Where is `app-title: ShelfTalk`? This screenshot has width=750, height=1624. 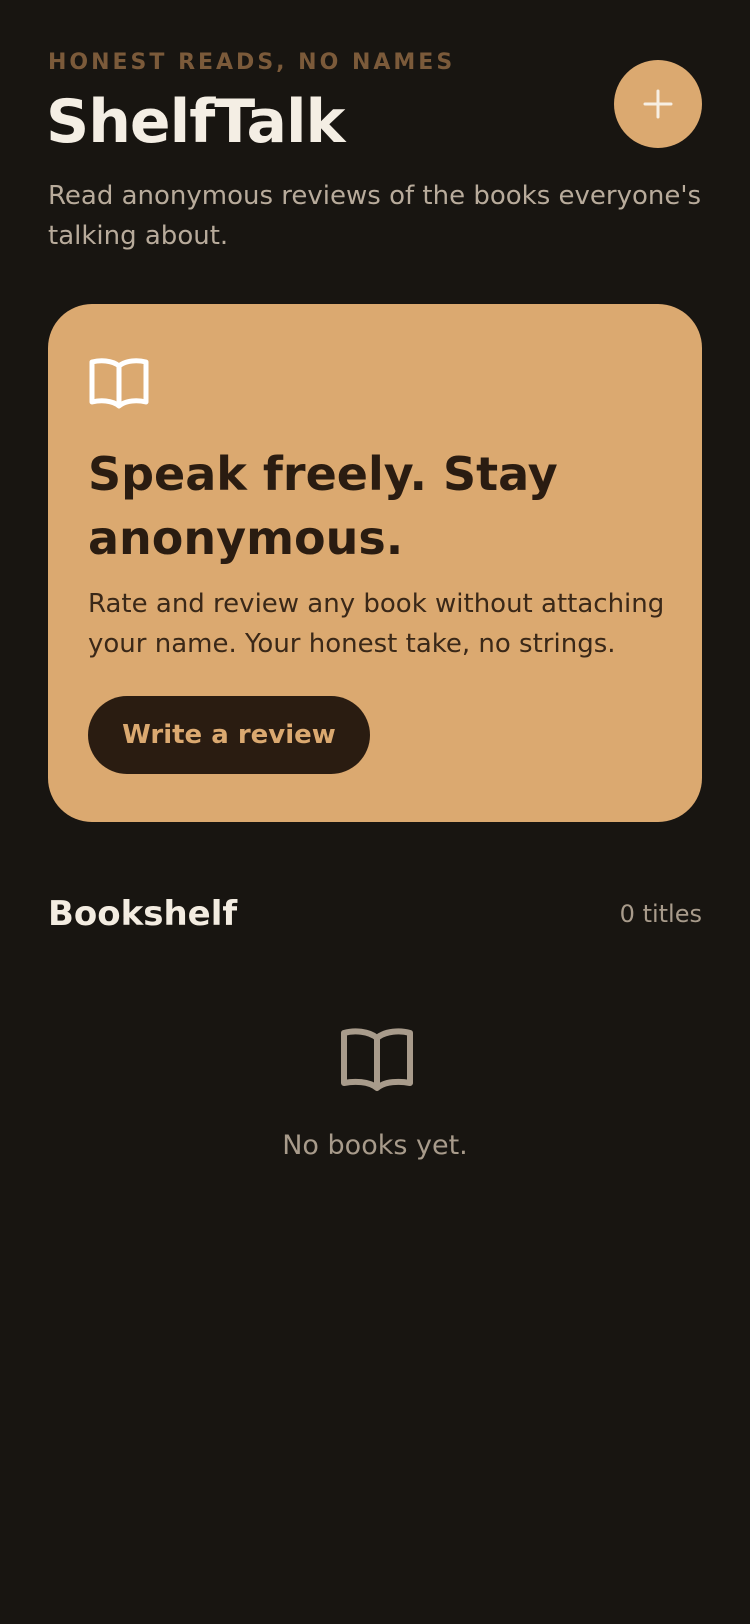 app-title: ShelfTalk is located at coordinates (195, 122).